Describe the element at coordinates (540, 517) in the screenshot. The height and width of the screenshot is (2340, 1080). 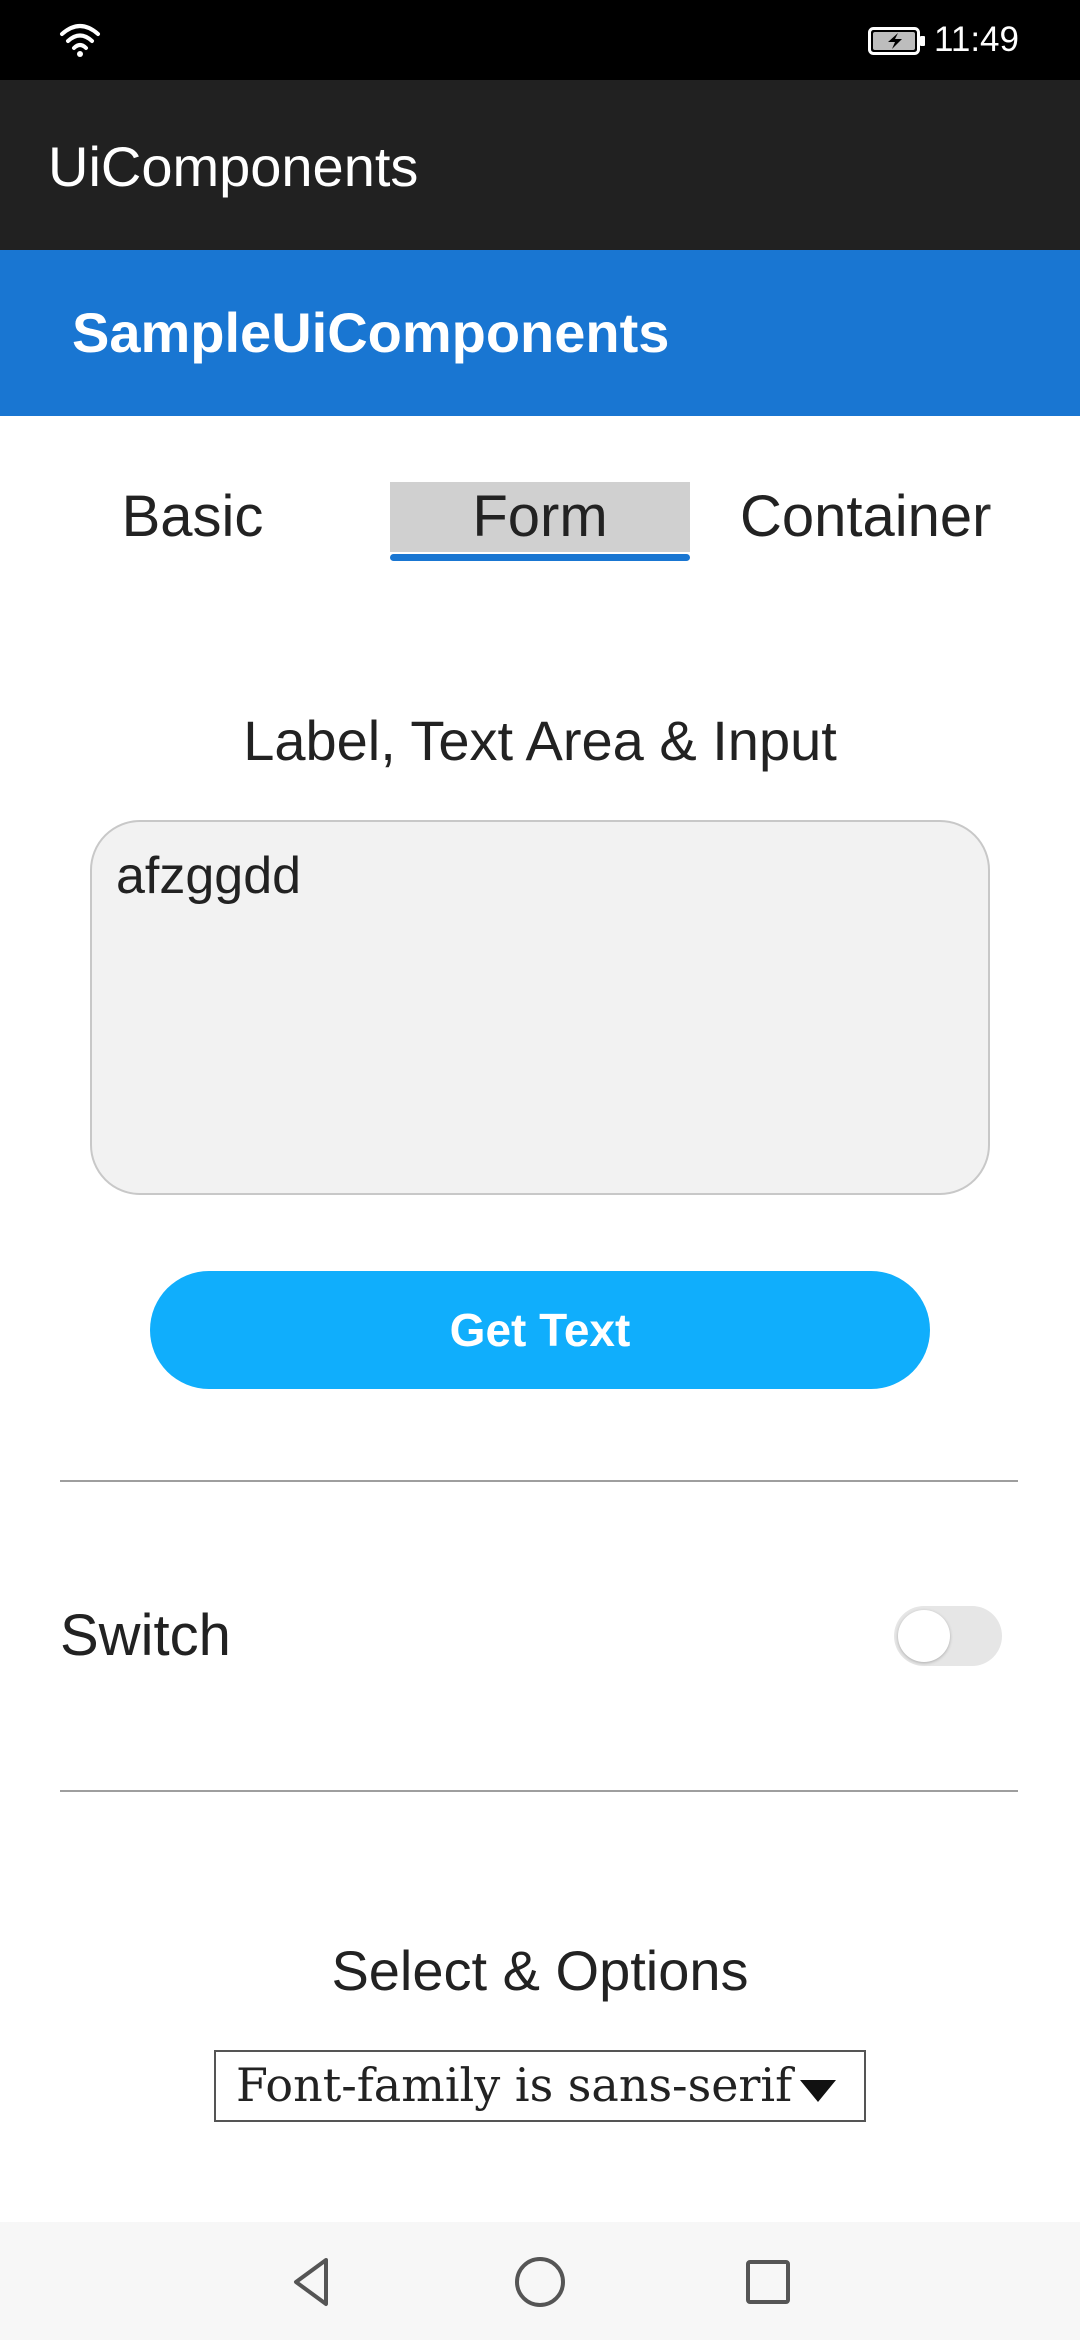
I see `tab-form: Form` at that location.